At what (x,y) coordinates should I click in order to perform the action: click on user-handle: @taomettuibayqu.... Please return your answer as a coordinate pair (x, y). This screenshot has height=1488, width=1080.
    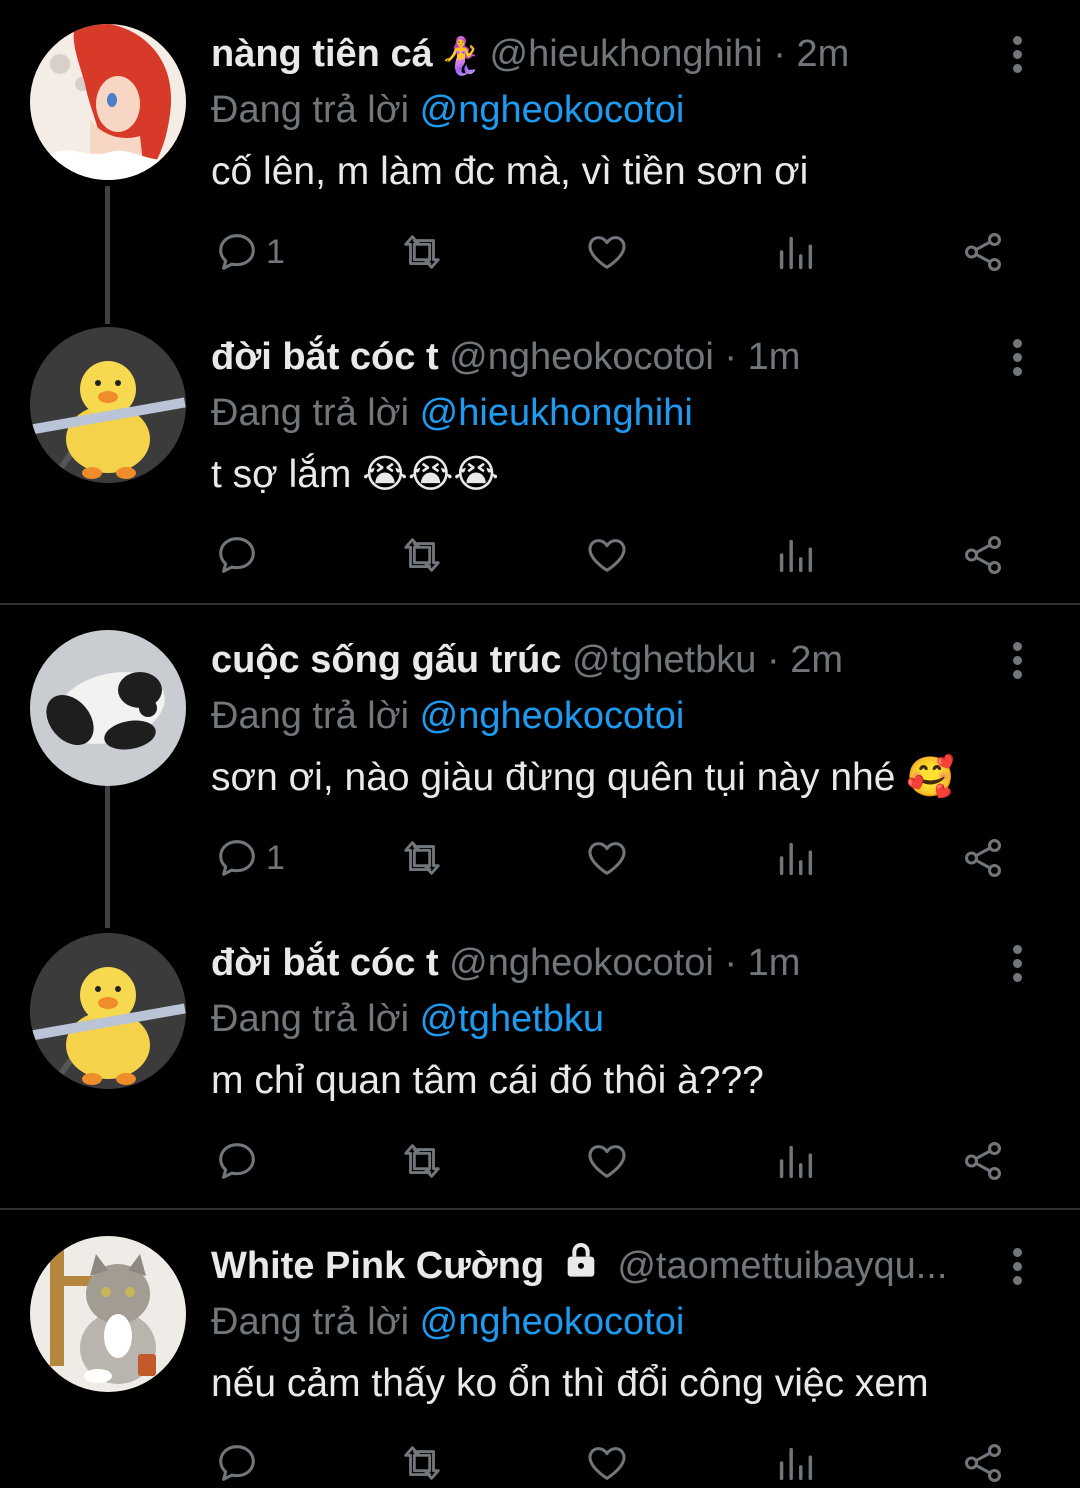
    Looking at the image, I should click on (782, 1266).